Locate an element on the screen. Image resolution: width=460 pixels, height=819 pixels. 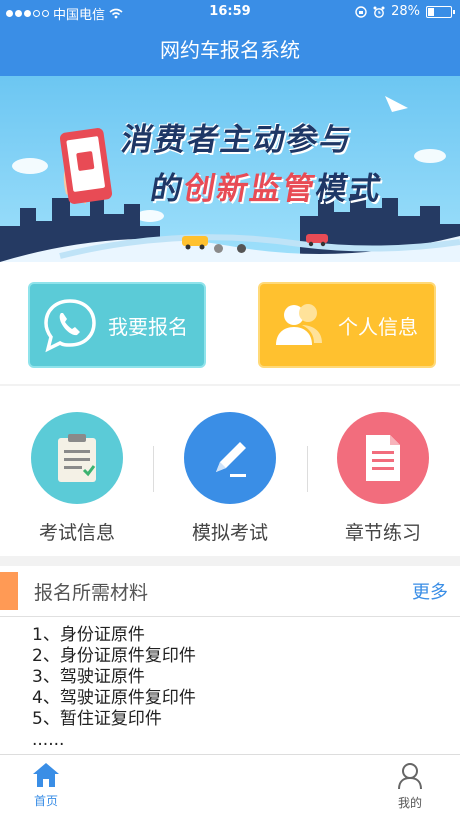
profile-button: 个人信息 is located at coordinates (347, 325).